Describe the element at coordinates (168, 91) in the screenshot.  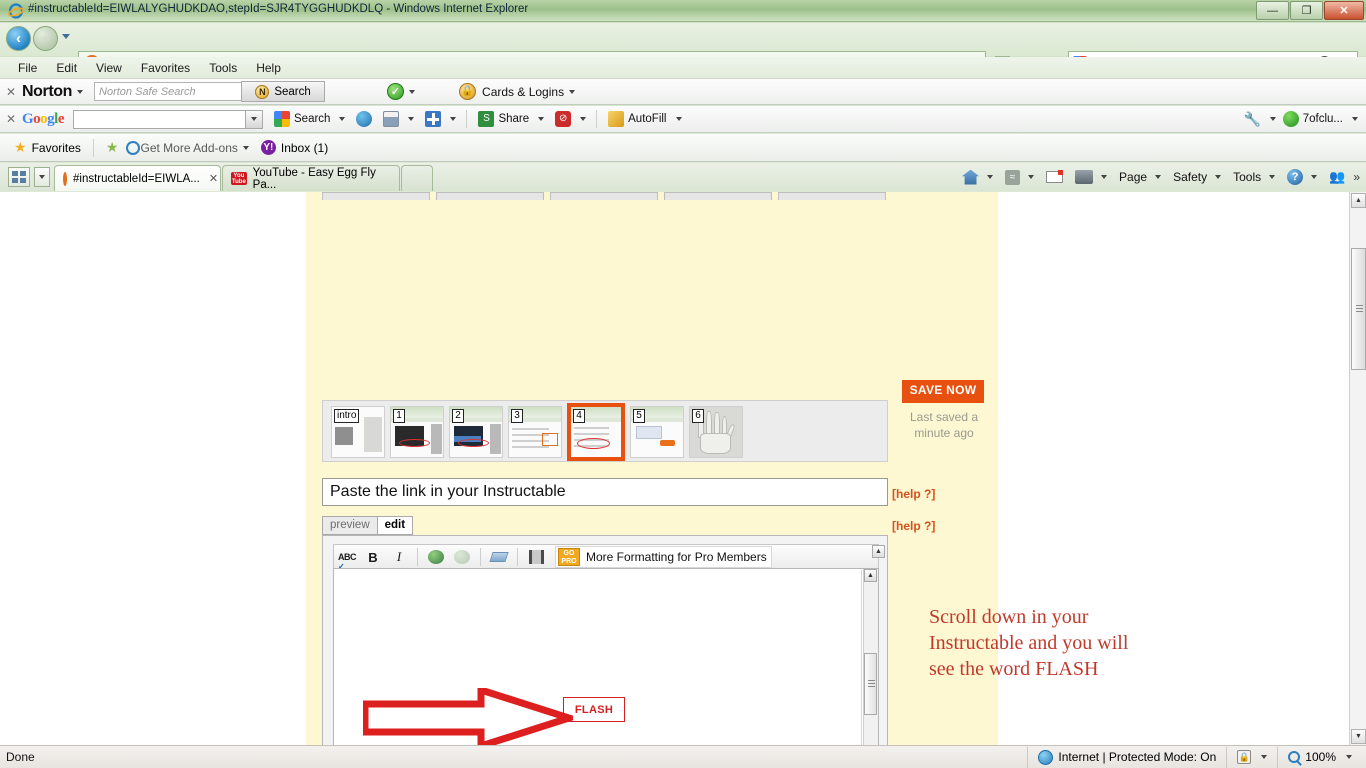
I see `norton-search-input: Norton Safe Search` at that location.